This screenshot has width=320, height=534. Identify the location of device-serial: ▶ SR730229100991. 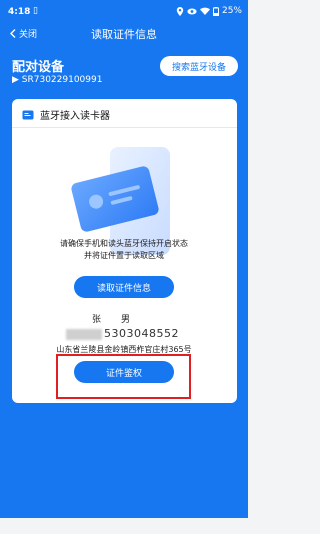
(57, 80).